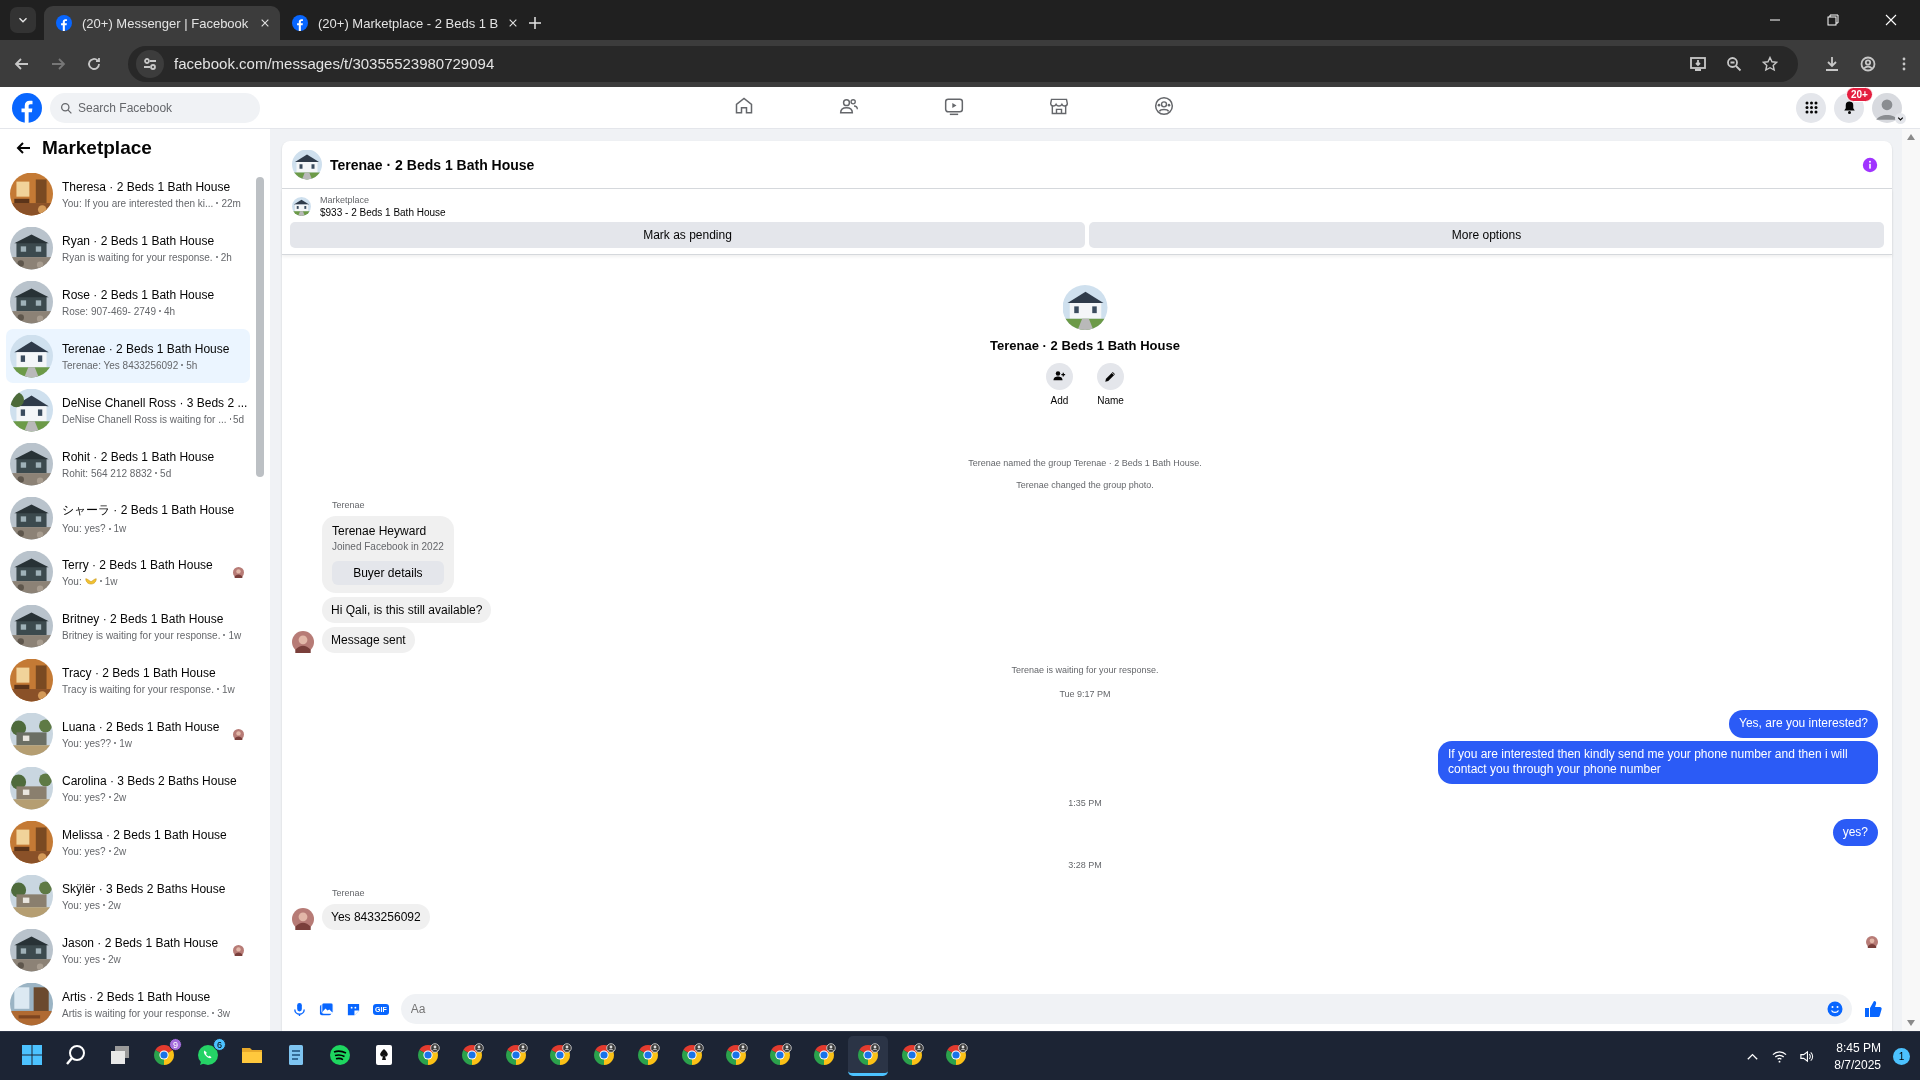 This screenshot has height=1080, width=1920. I want to click on conversation-item: Theresa · 2 Beds 1 Bath House You: If you are interested then ki... 22m, so click(128, 194).